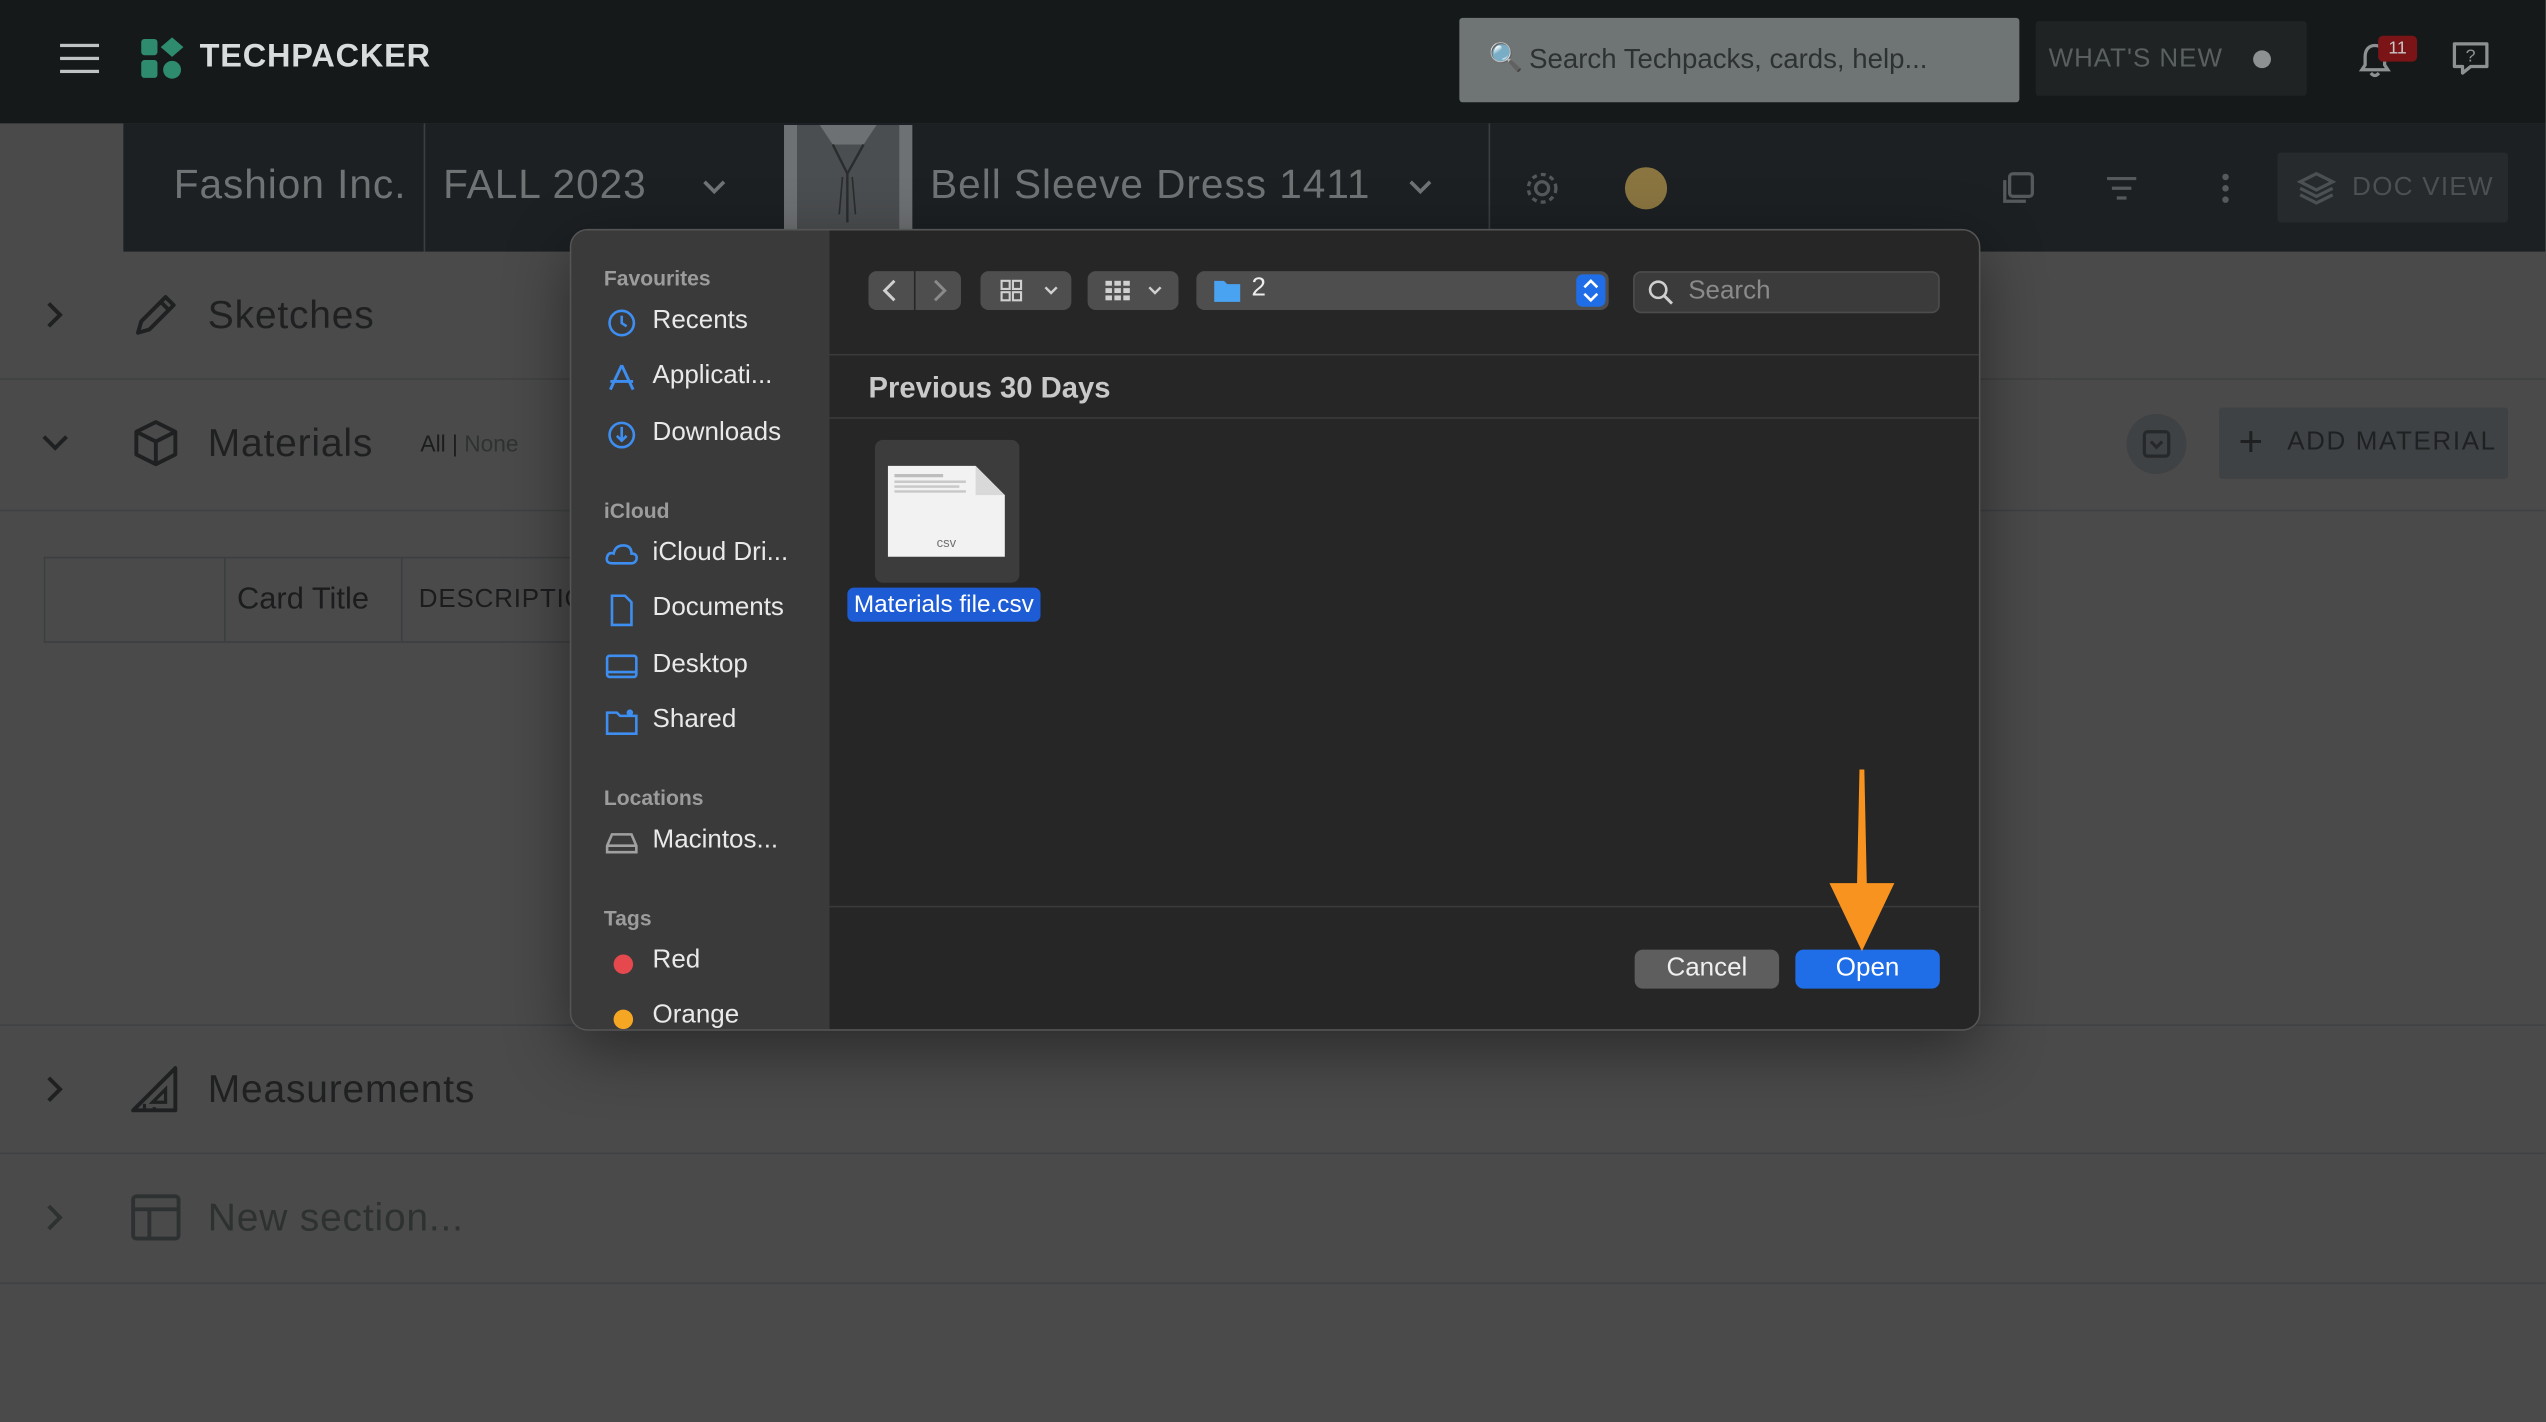  Describe the element at coordinates (53, 1217) in the screenshot. I see `new-section-chevron-icon` at that location.